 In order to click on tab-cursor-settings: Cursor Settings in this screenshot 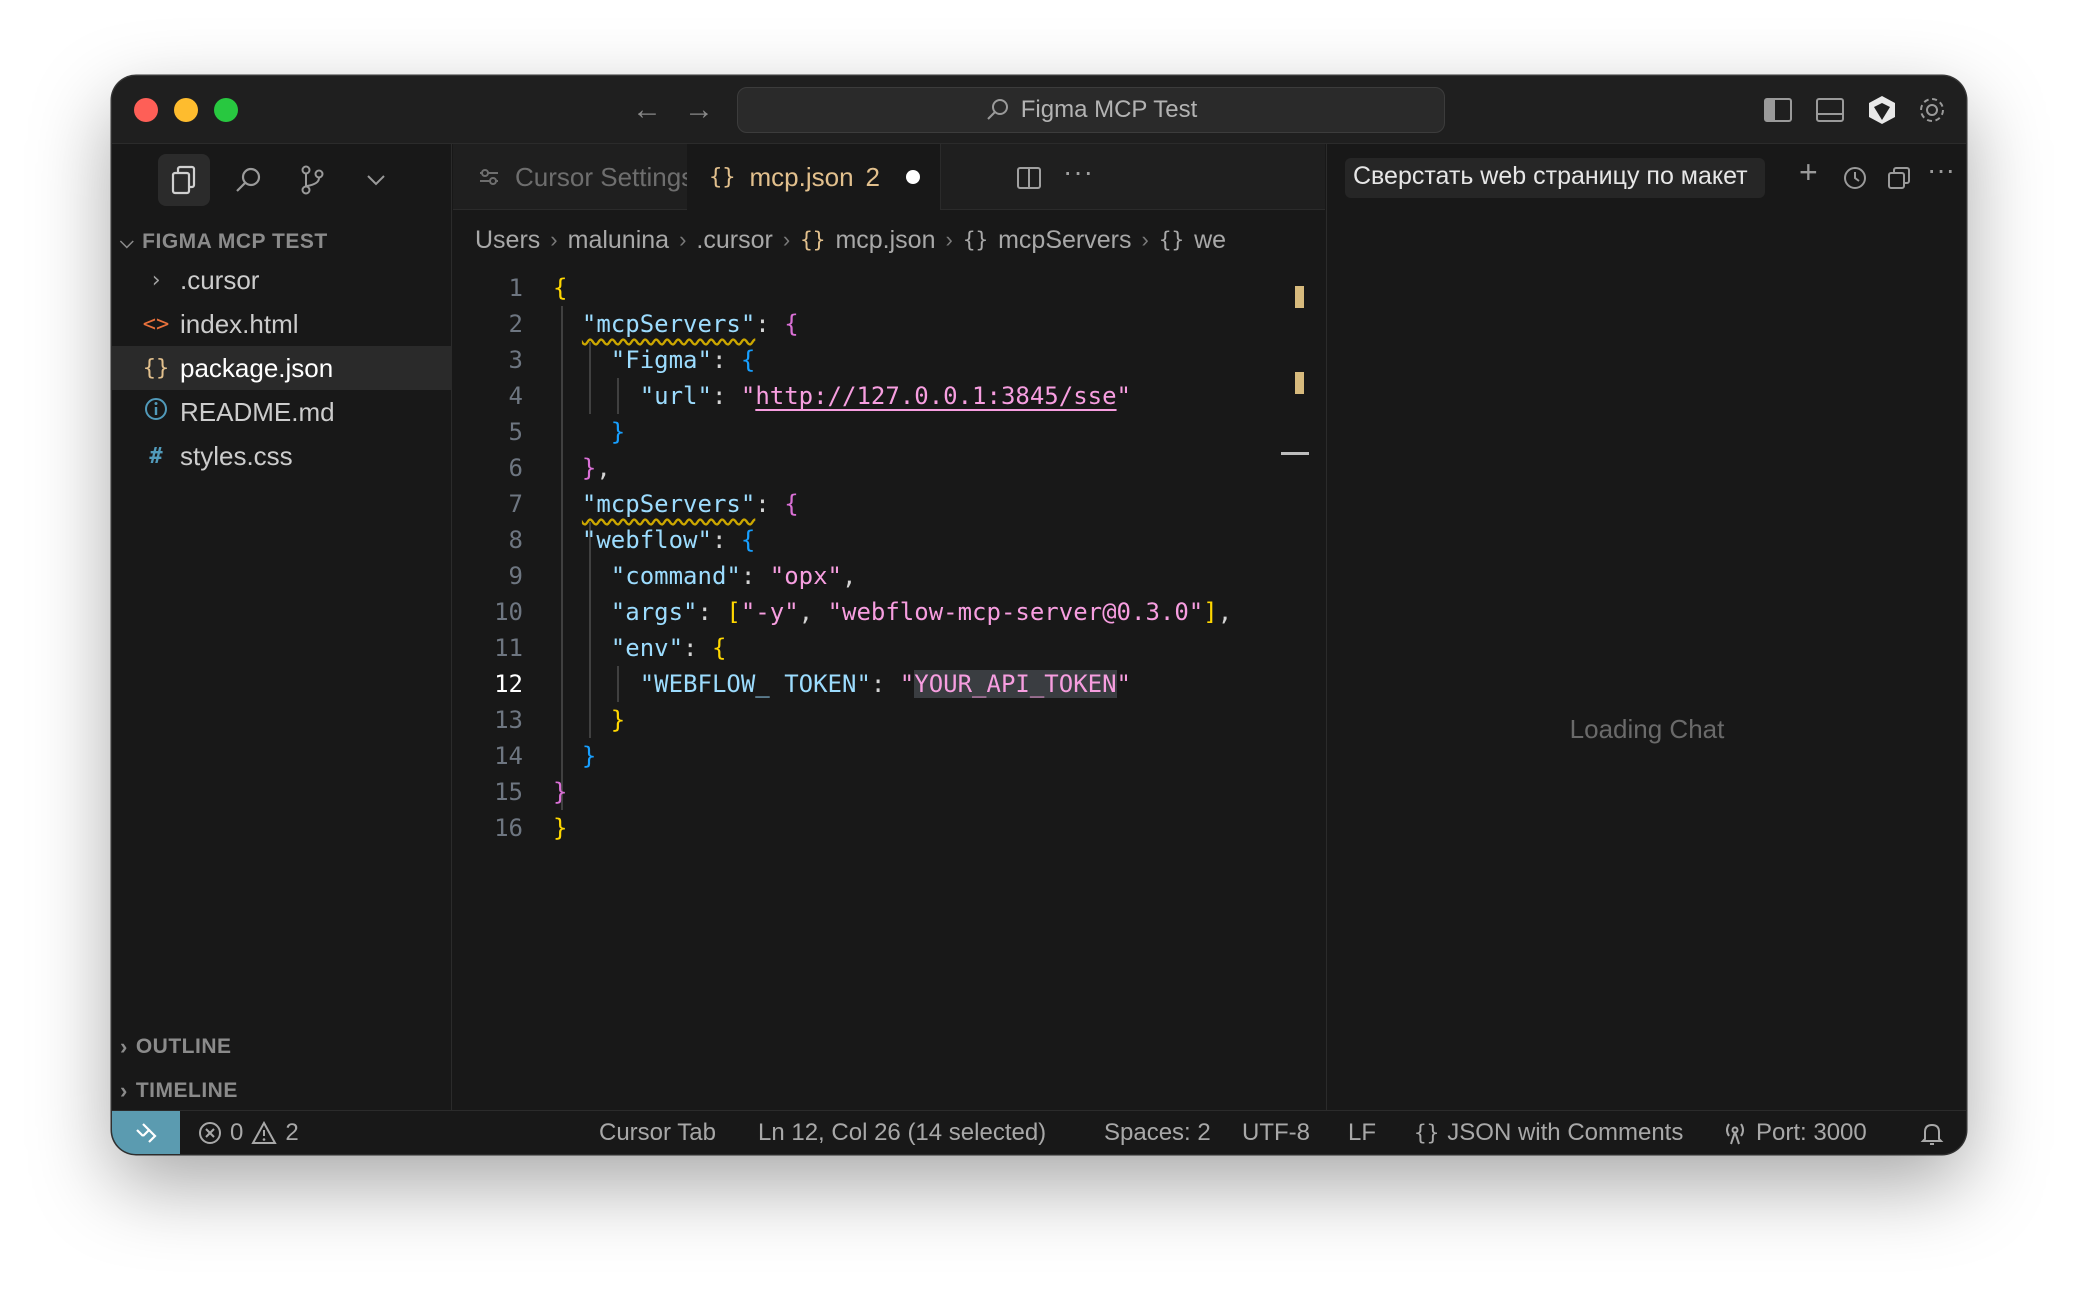, I will do `click(585, 177)`.